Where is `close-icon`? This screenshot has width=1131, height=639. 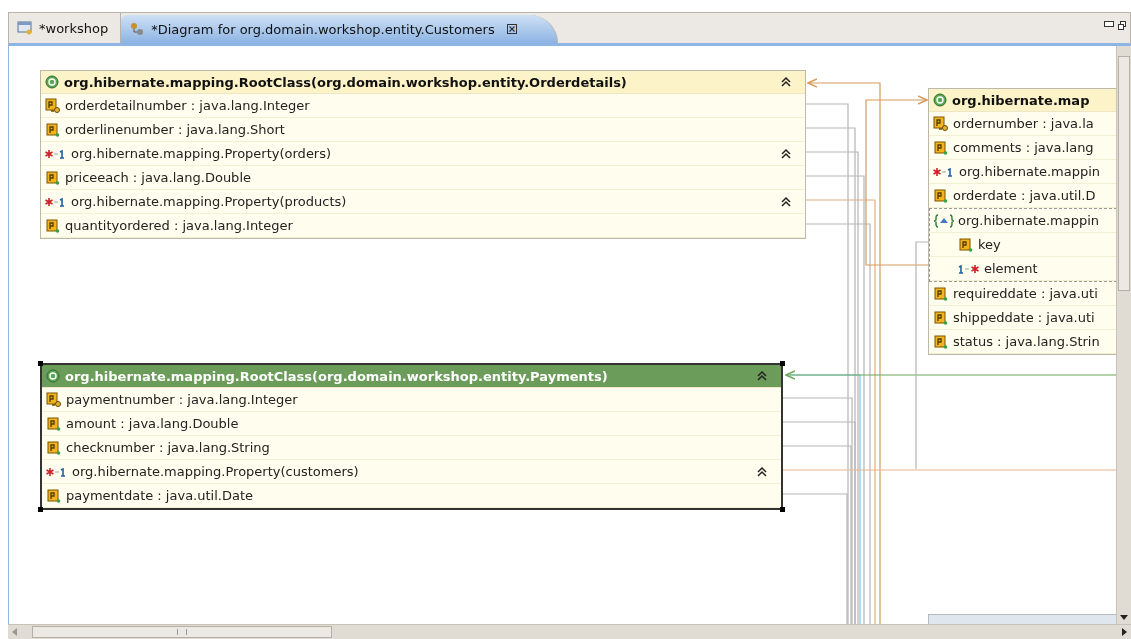
close-icon is located at coordinates (511, 29).